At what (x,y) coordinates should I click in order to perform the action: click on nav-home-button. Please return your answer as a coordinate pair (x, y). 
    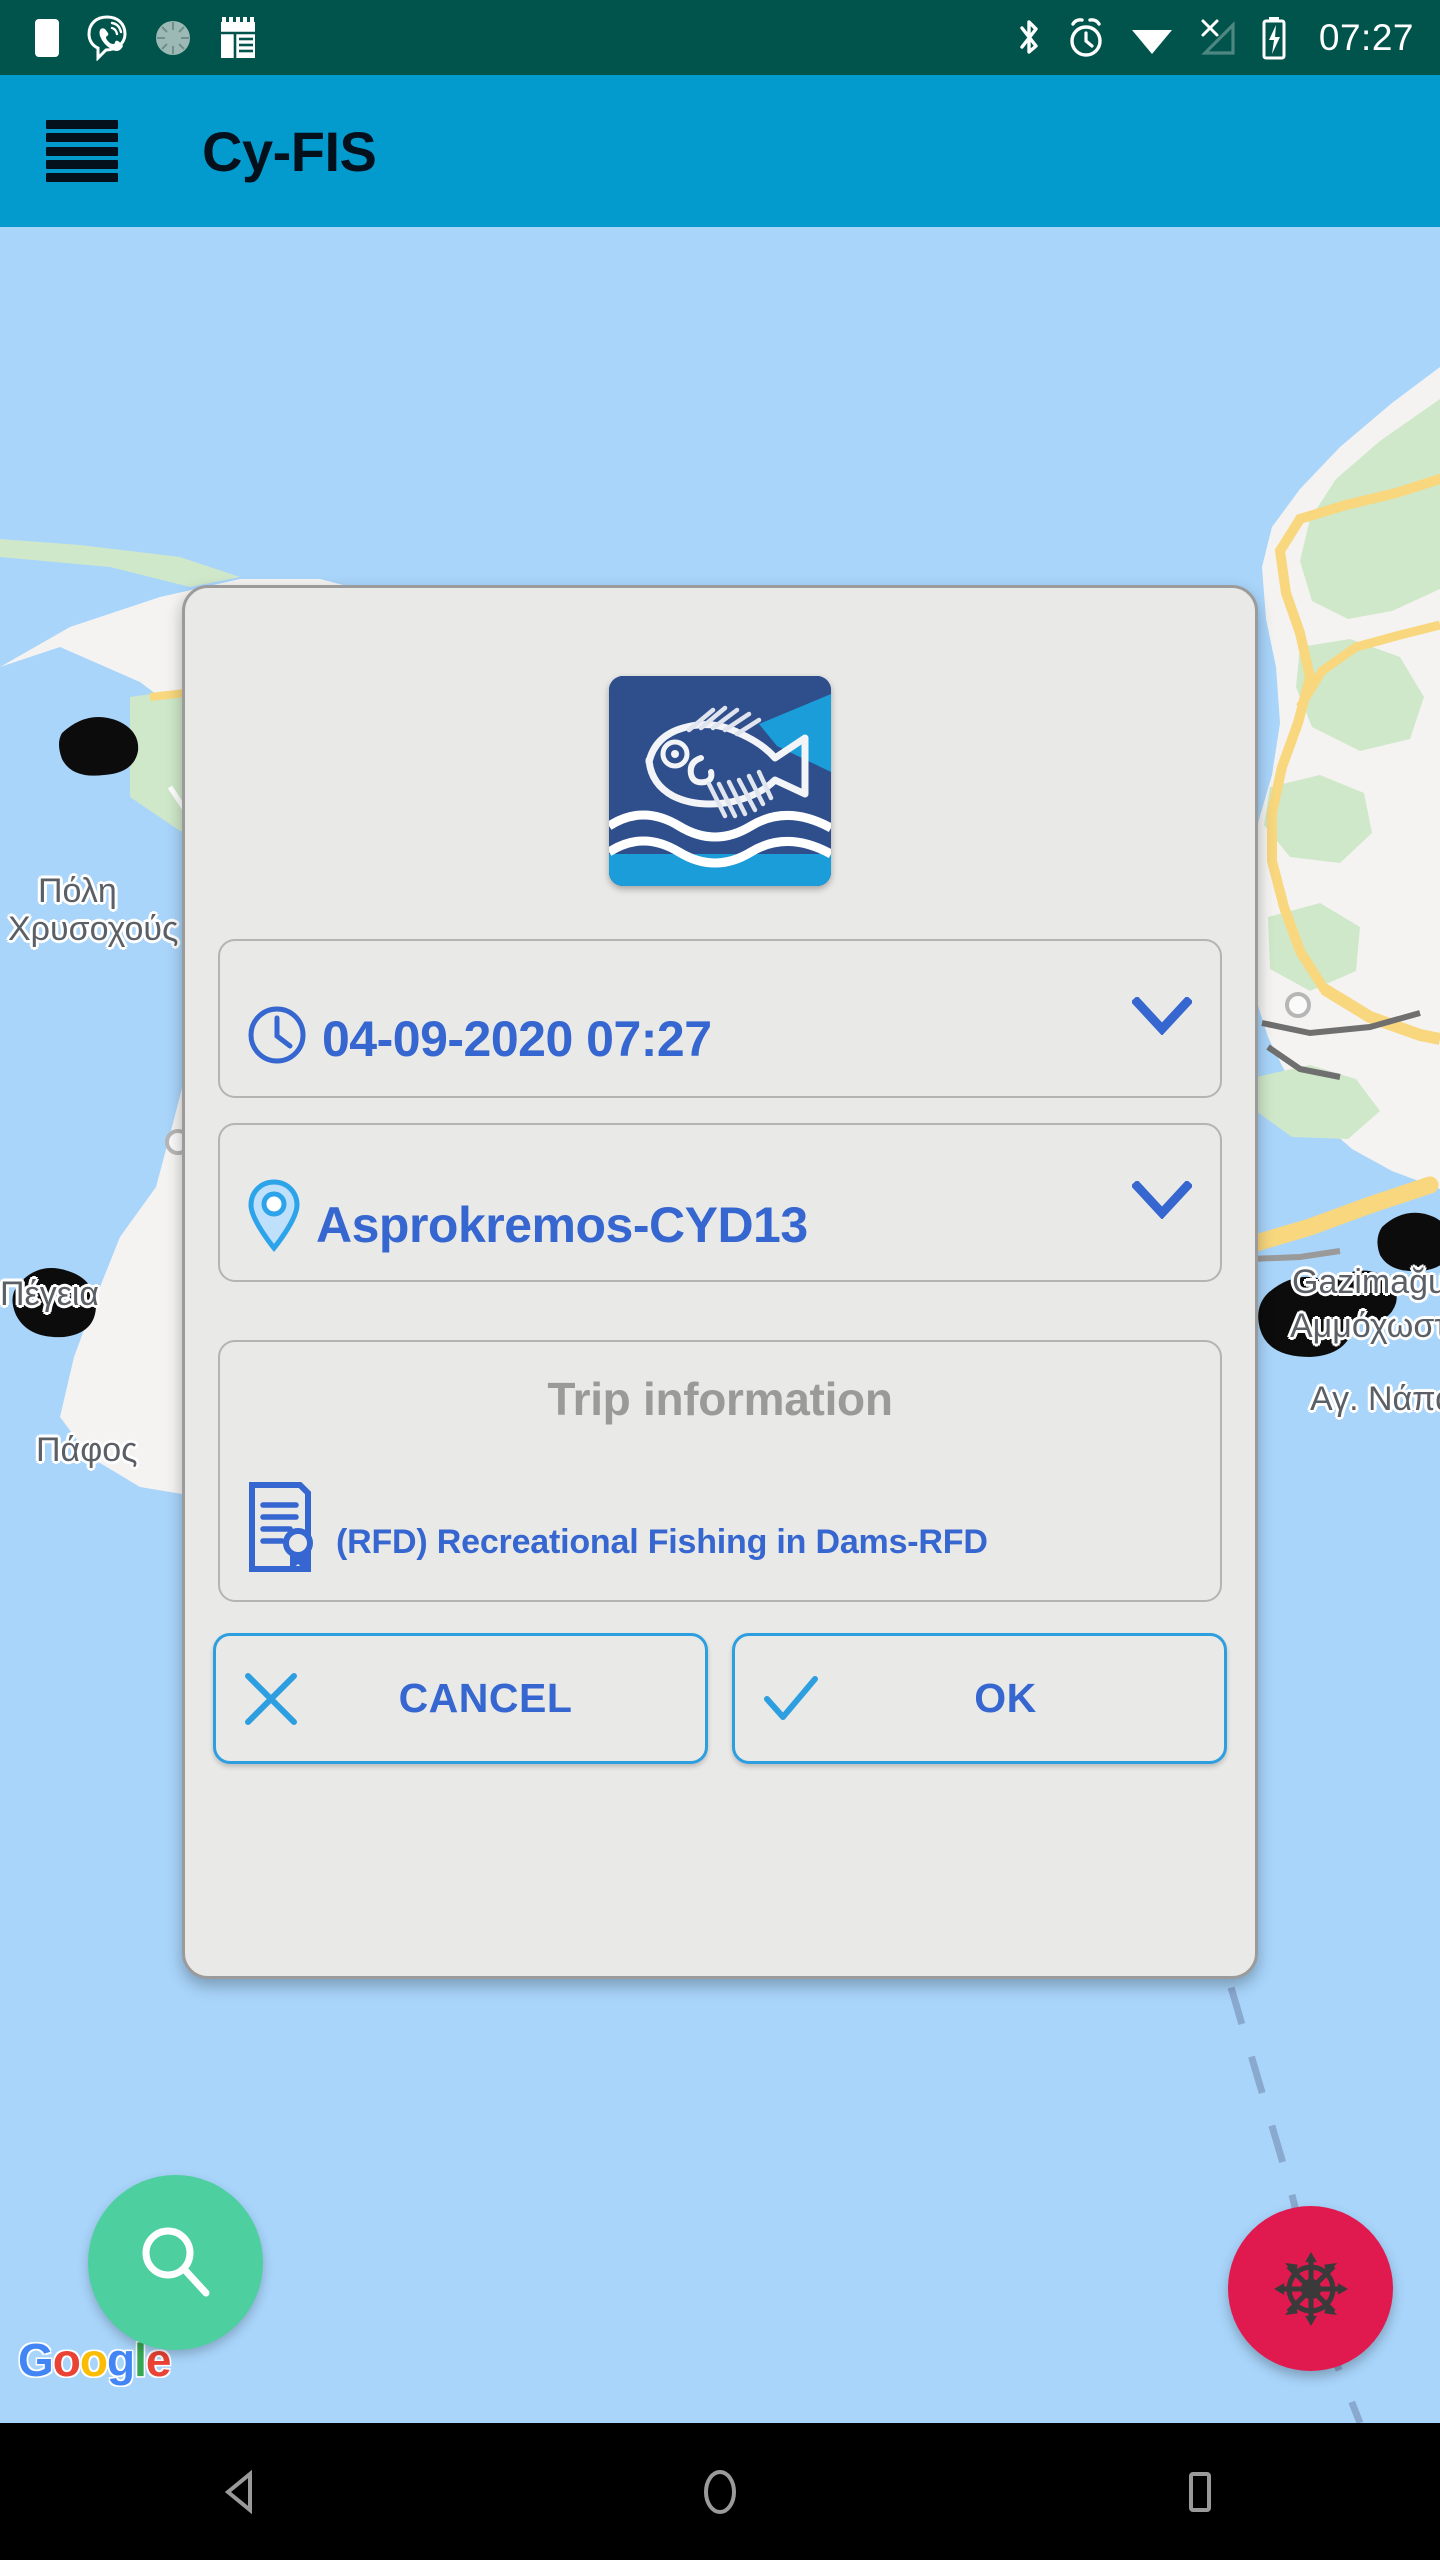
    Looking at the image, I should click on (720, 2491).